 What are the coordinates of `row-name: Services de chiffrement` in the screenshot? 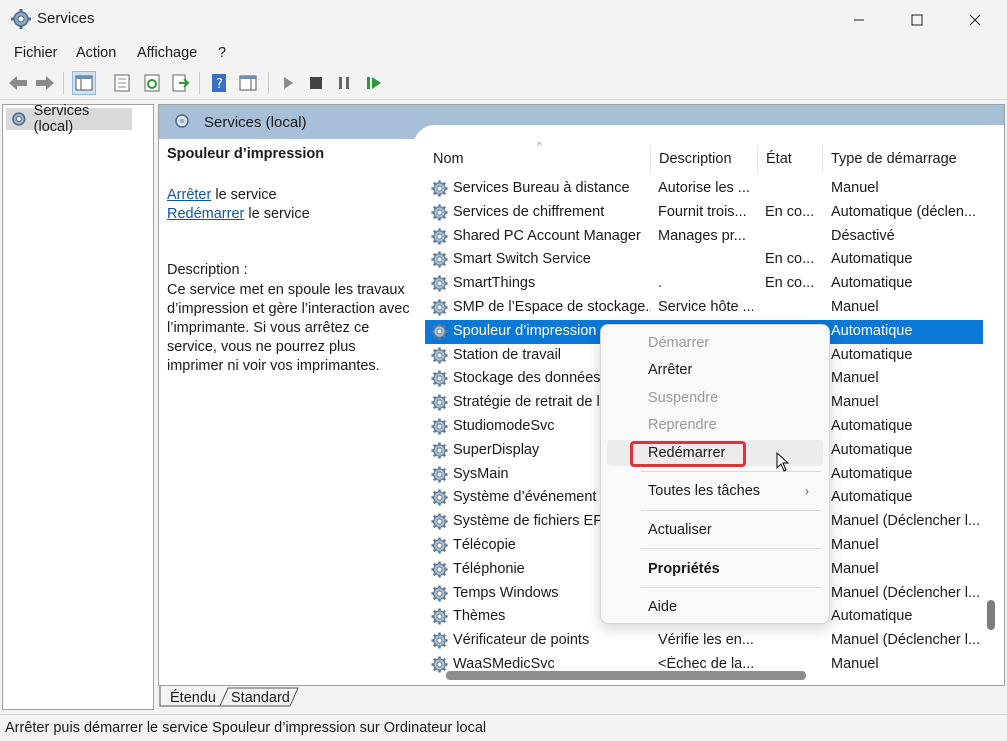 It's located at (529, 211).